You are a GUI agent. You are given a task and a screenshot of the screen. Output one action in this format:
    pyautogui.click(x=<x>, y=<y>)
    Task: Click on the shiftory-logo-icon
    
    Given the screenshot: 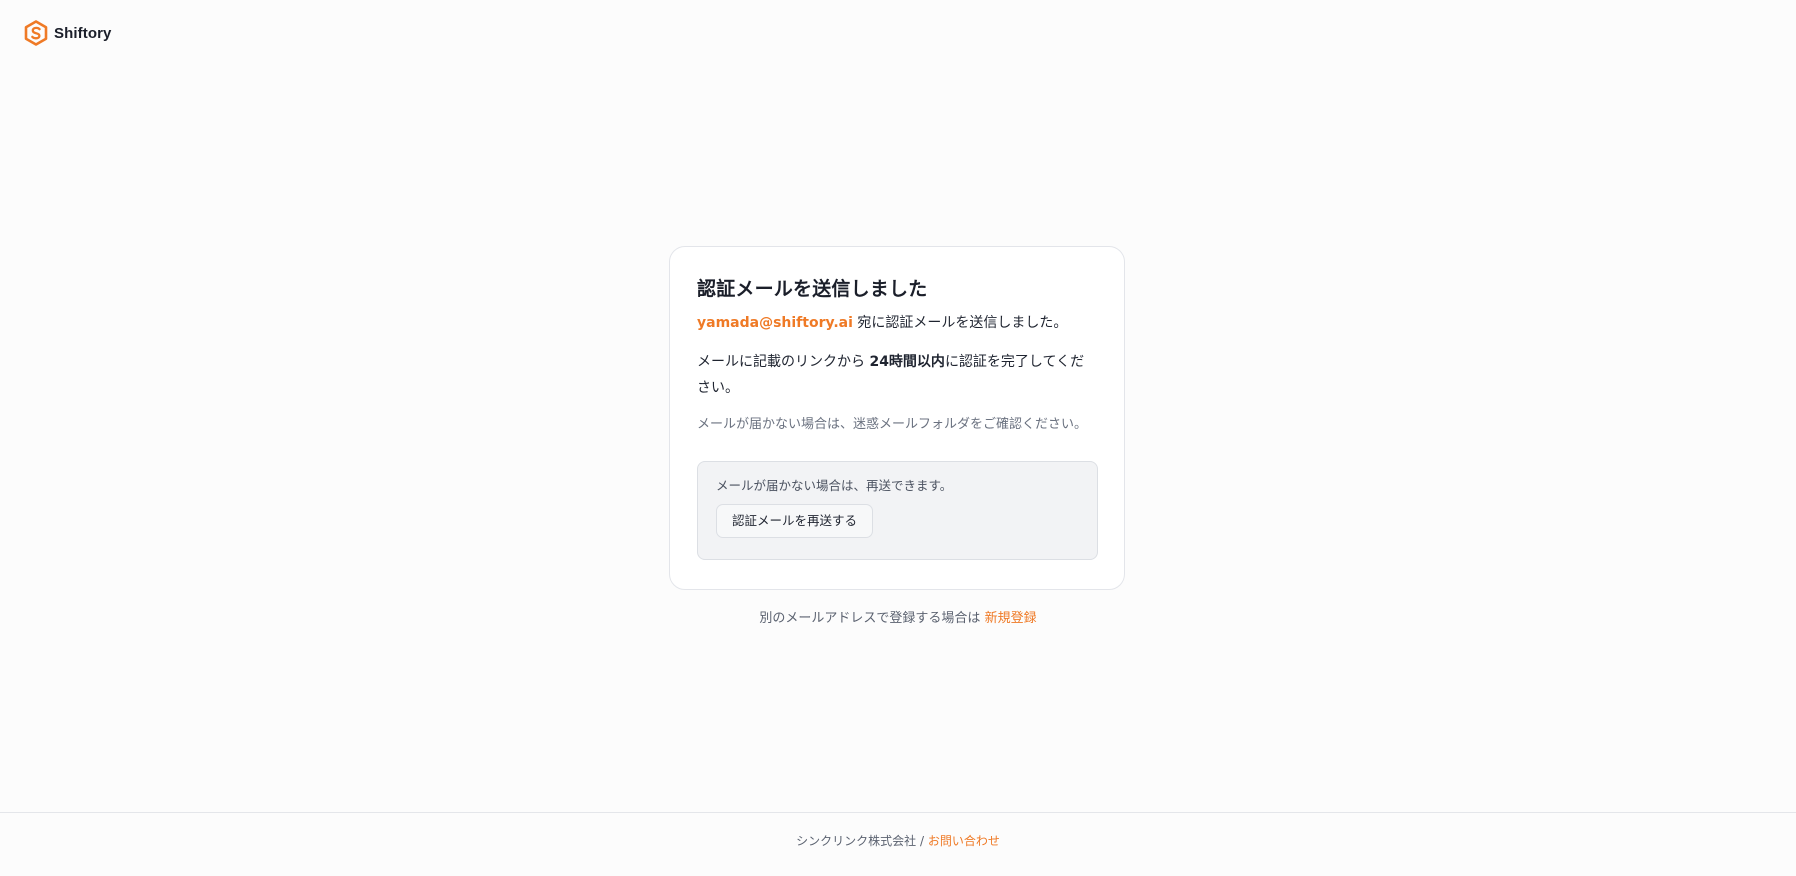 What is the action you would take?
    pyautogui.click(x=36, y=33)
    